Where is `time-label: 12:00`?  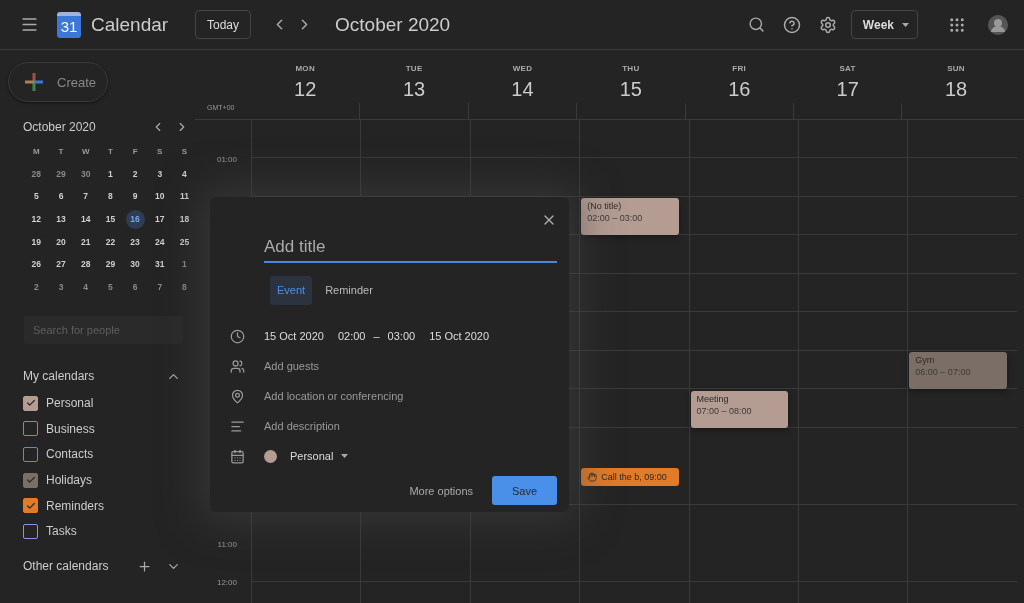
time-label: 12:00 is located at coordinates (226, 582).